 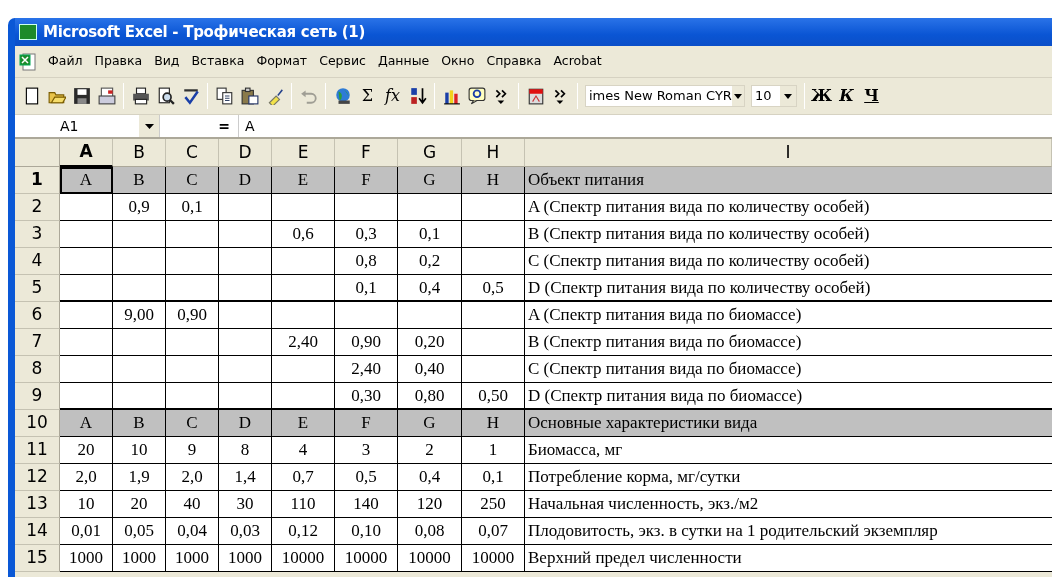 What do you see at coordinates (430, 153) in the screenshot?
I see `column-header: G` at bounding box center [430, 153].